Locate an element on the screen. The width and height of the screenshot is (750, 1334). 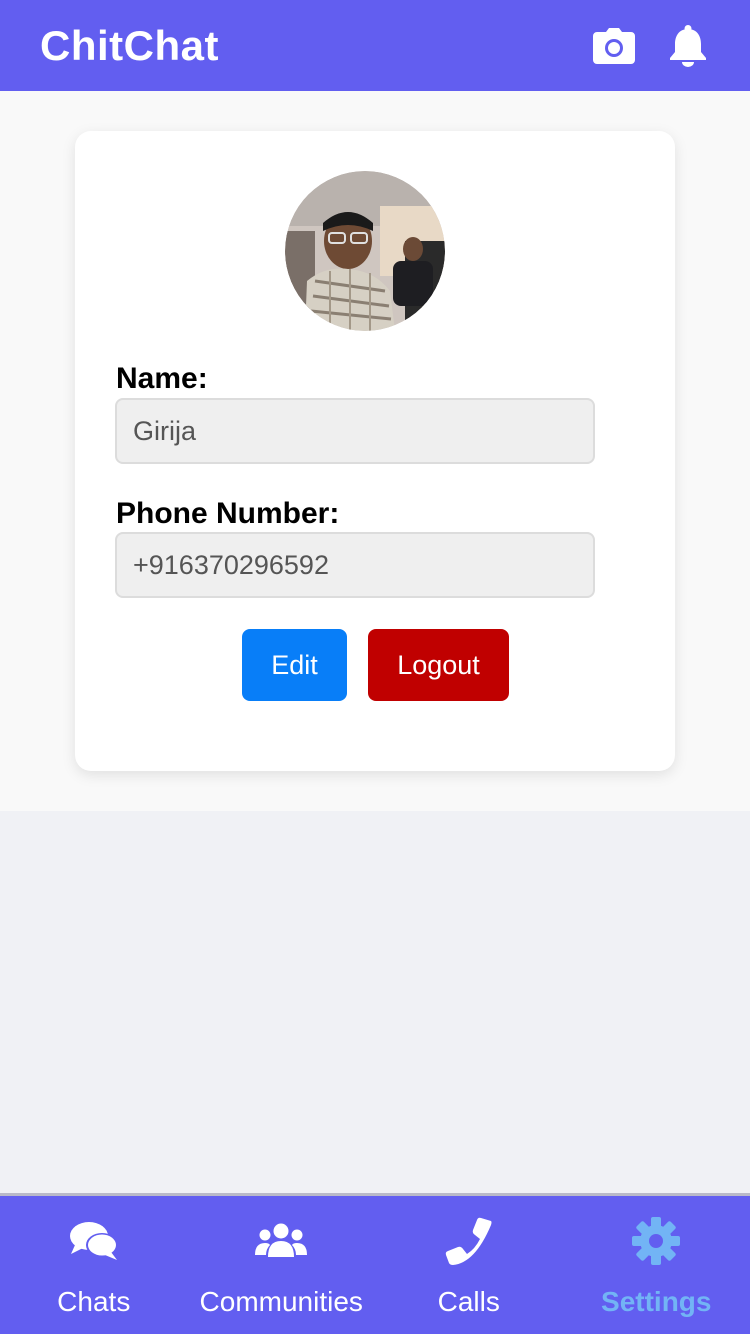
nav-item-settings: Settings is located at coordinates (656, 1265).